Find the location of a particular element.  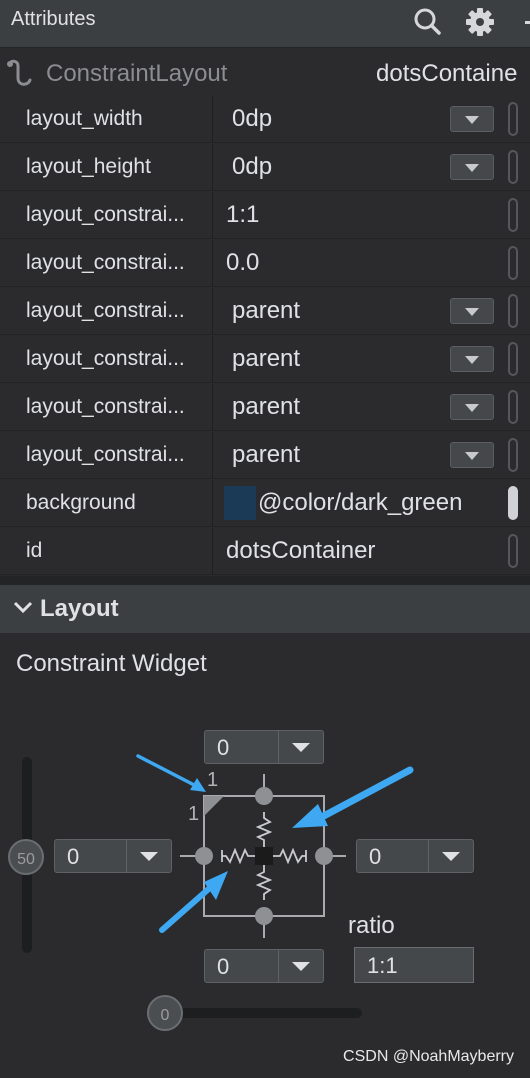

attribute-name: id is located at coordinates (34, 550).